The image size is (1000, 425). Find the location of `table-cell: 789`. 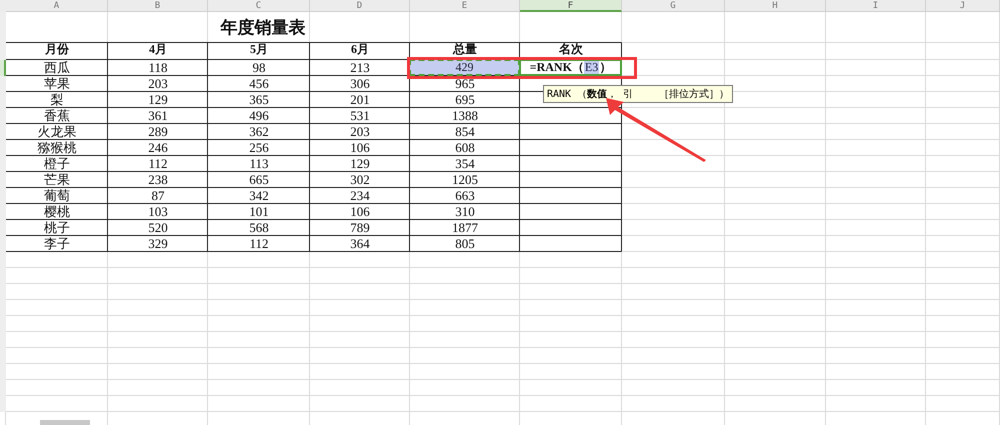

table-cell: 789 is located at coordinates (360, 228).